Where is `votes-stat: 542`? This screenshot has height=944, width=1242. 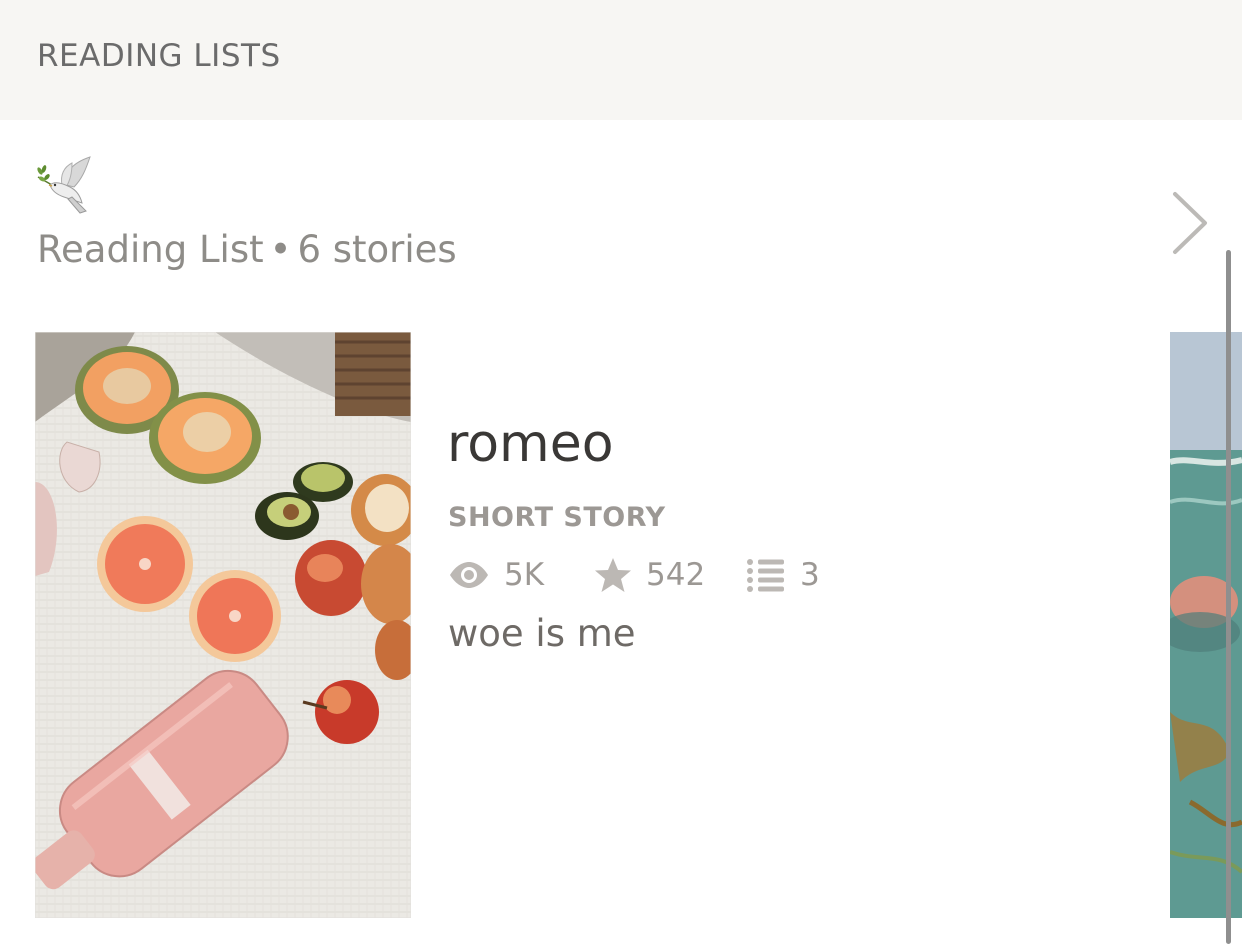 votes-stat: 542 is located at coordinates (670, 575).